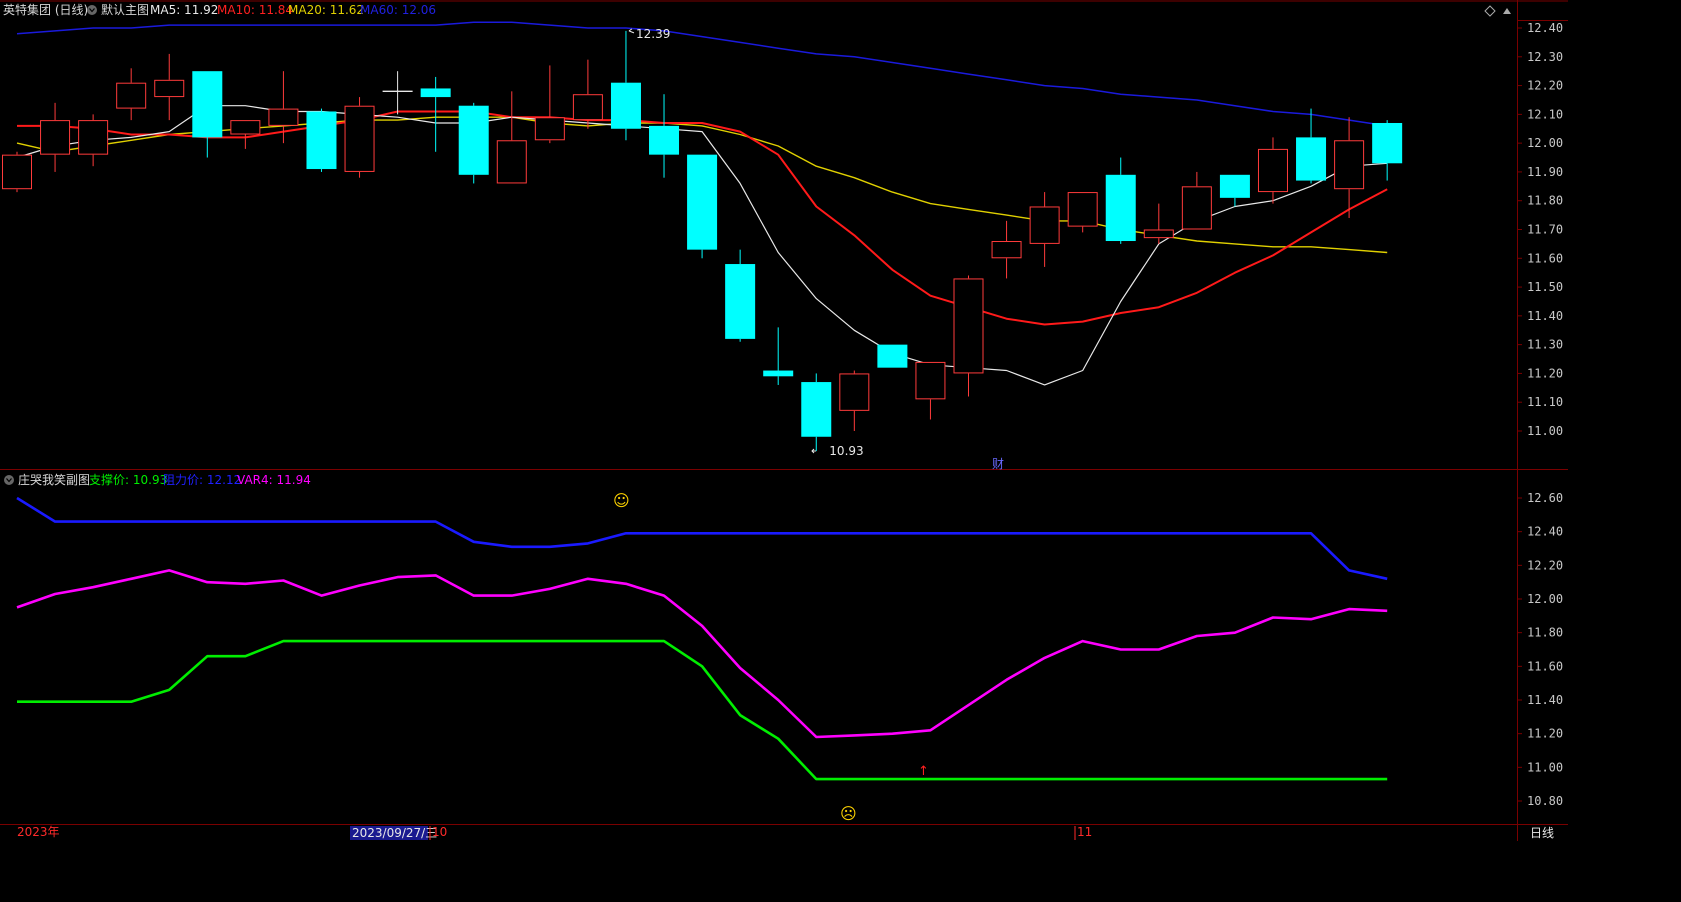 The height and width of the screenshot is (902, 1681). Describe the element at coordinates (184, 10) in the screenshot. I see `ma5-label: MA5: 11.92` at that location.